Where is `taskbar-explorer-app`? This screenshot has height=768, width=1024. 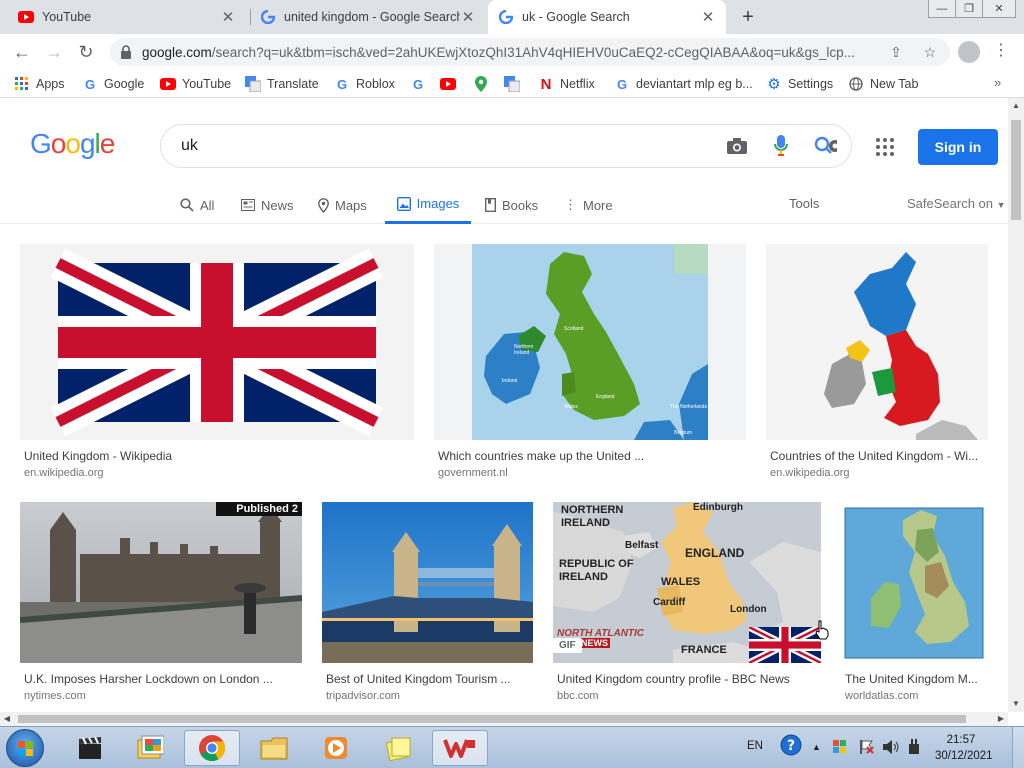 taskbar-explorer-app is located at coordinates (274, 748).